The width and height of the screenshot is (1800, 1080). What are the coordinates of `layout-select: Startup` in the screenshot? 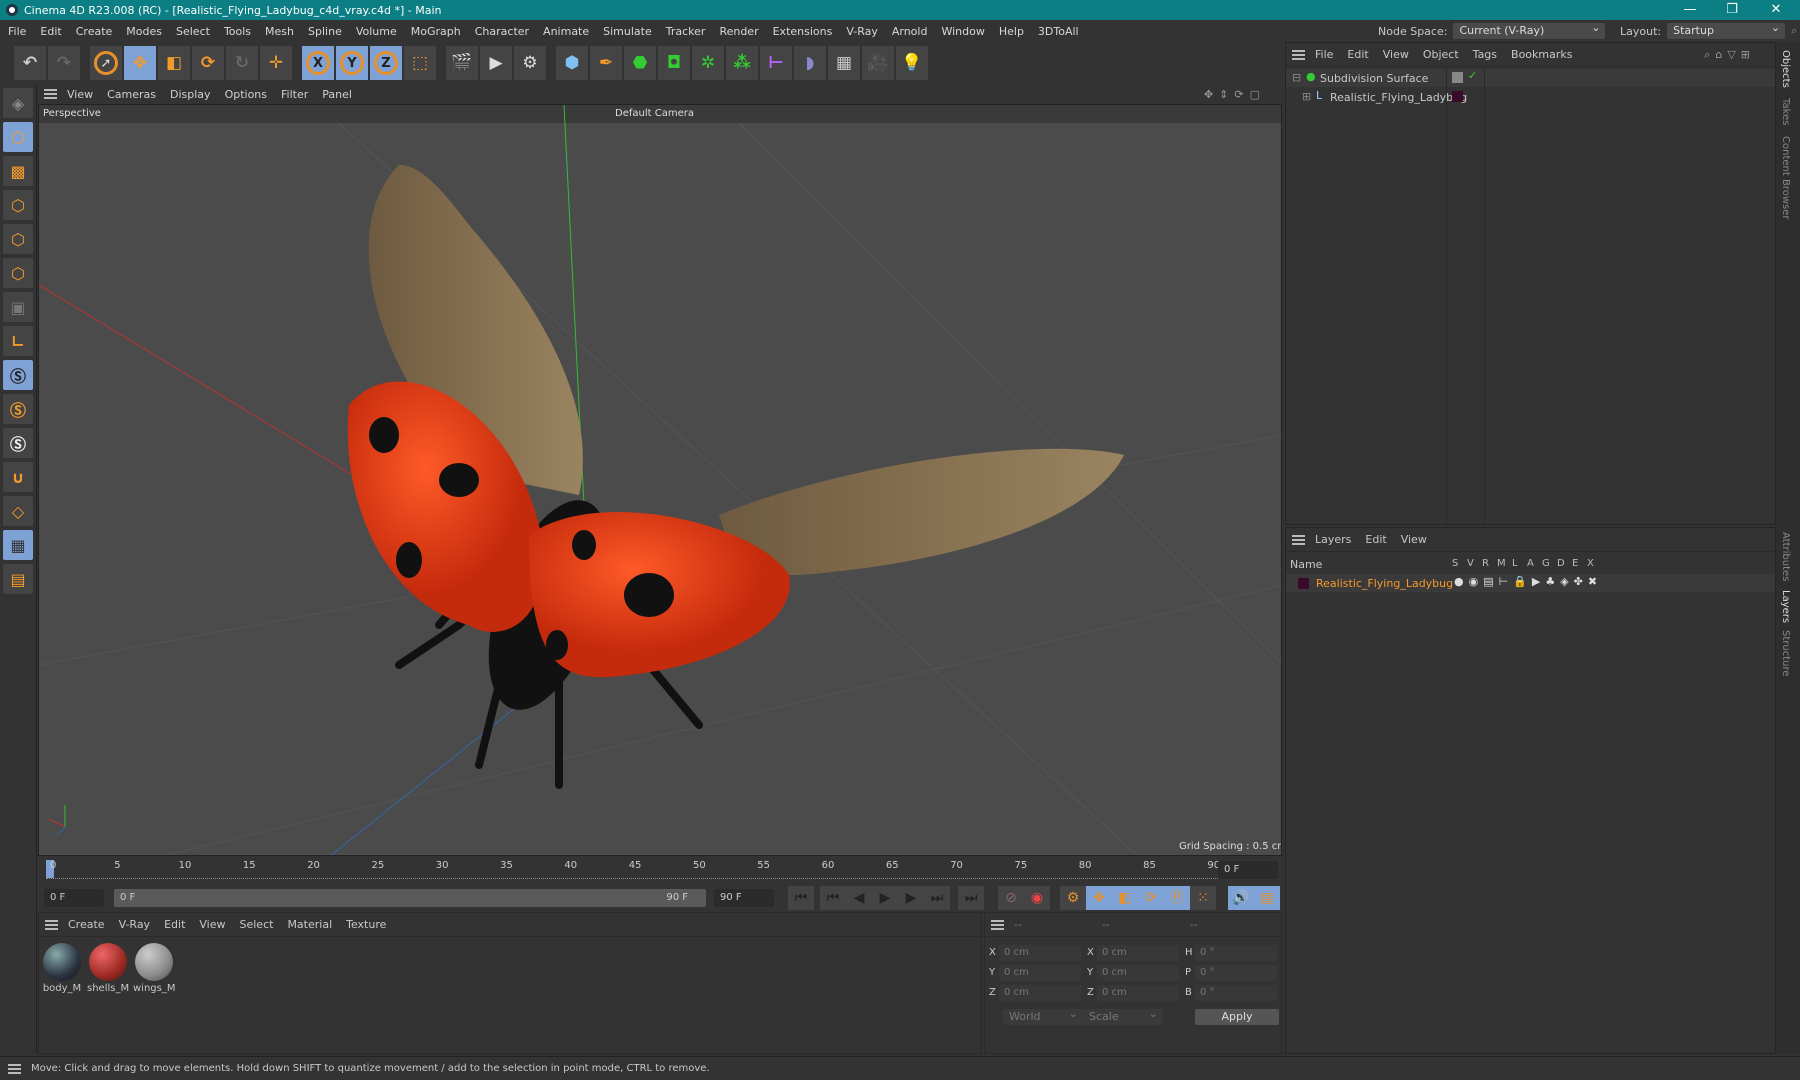 It's located at (1726, 29).